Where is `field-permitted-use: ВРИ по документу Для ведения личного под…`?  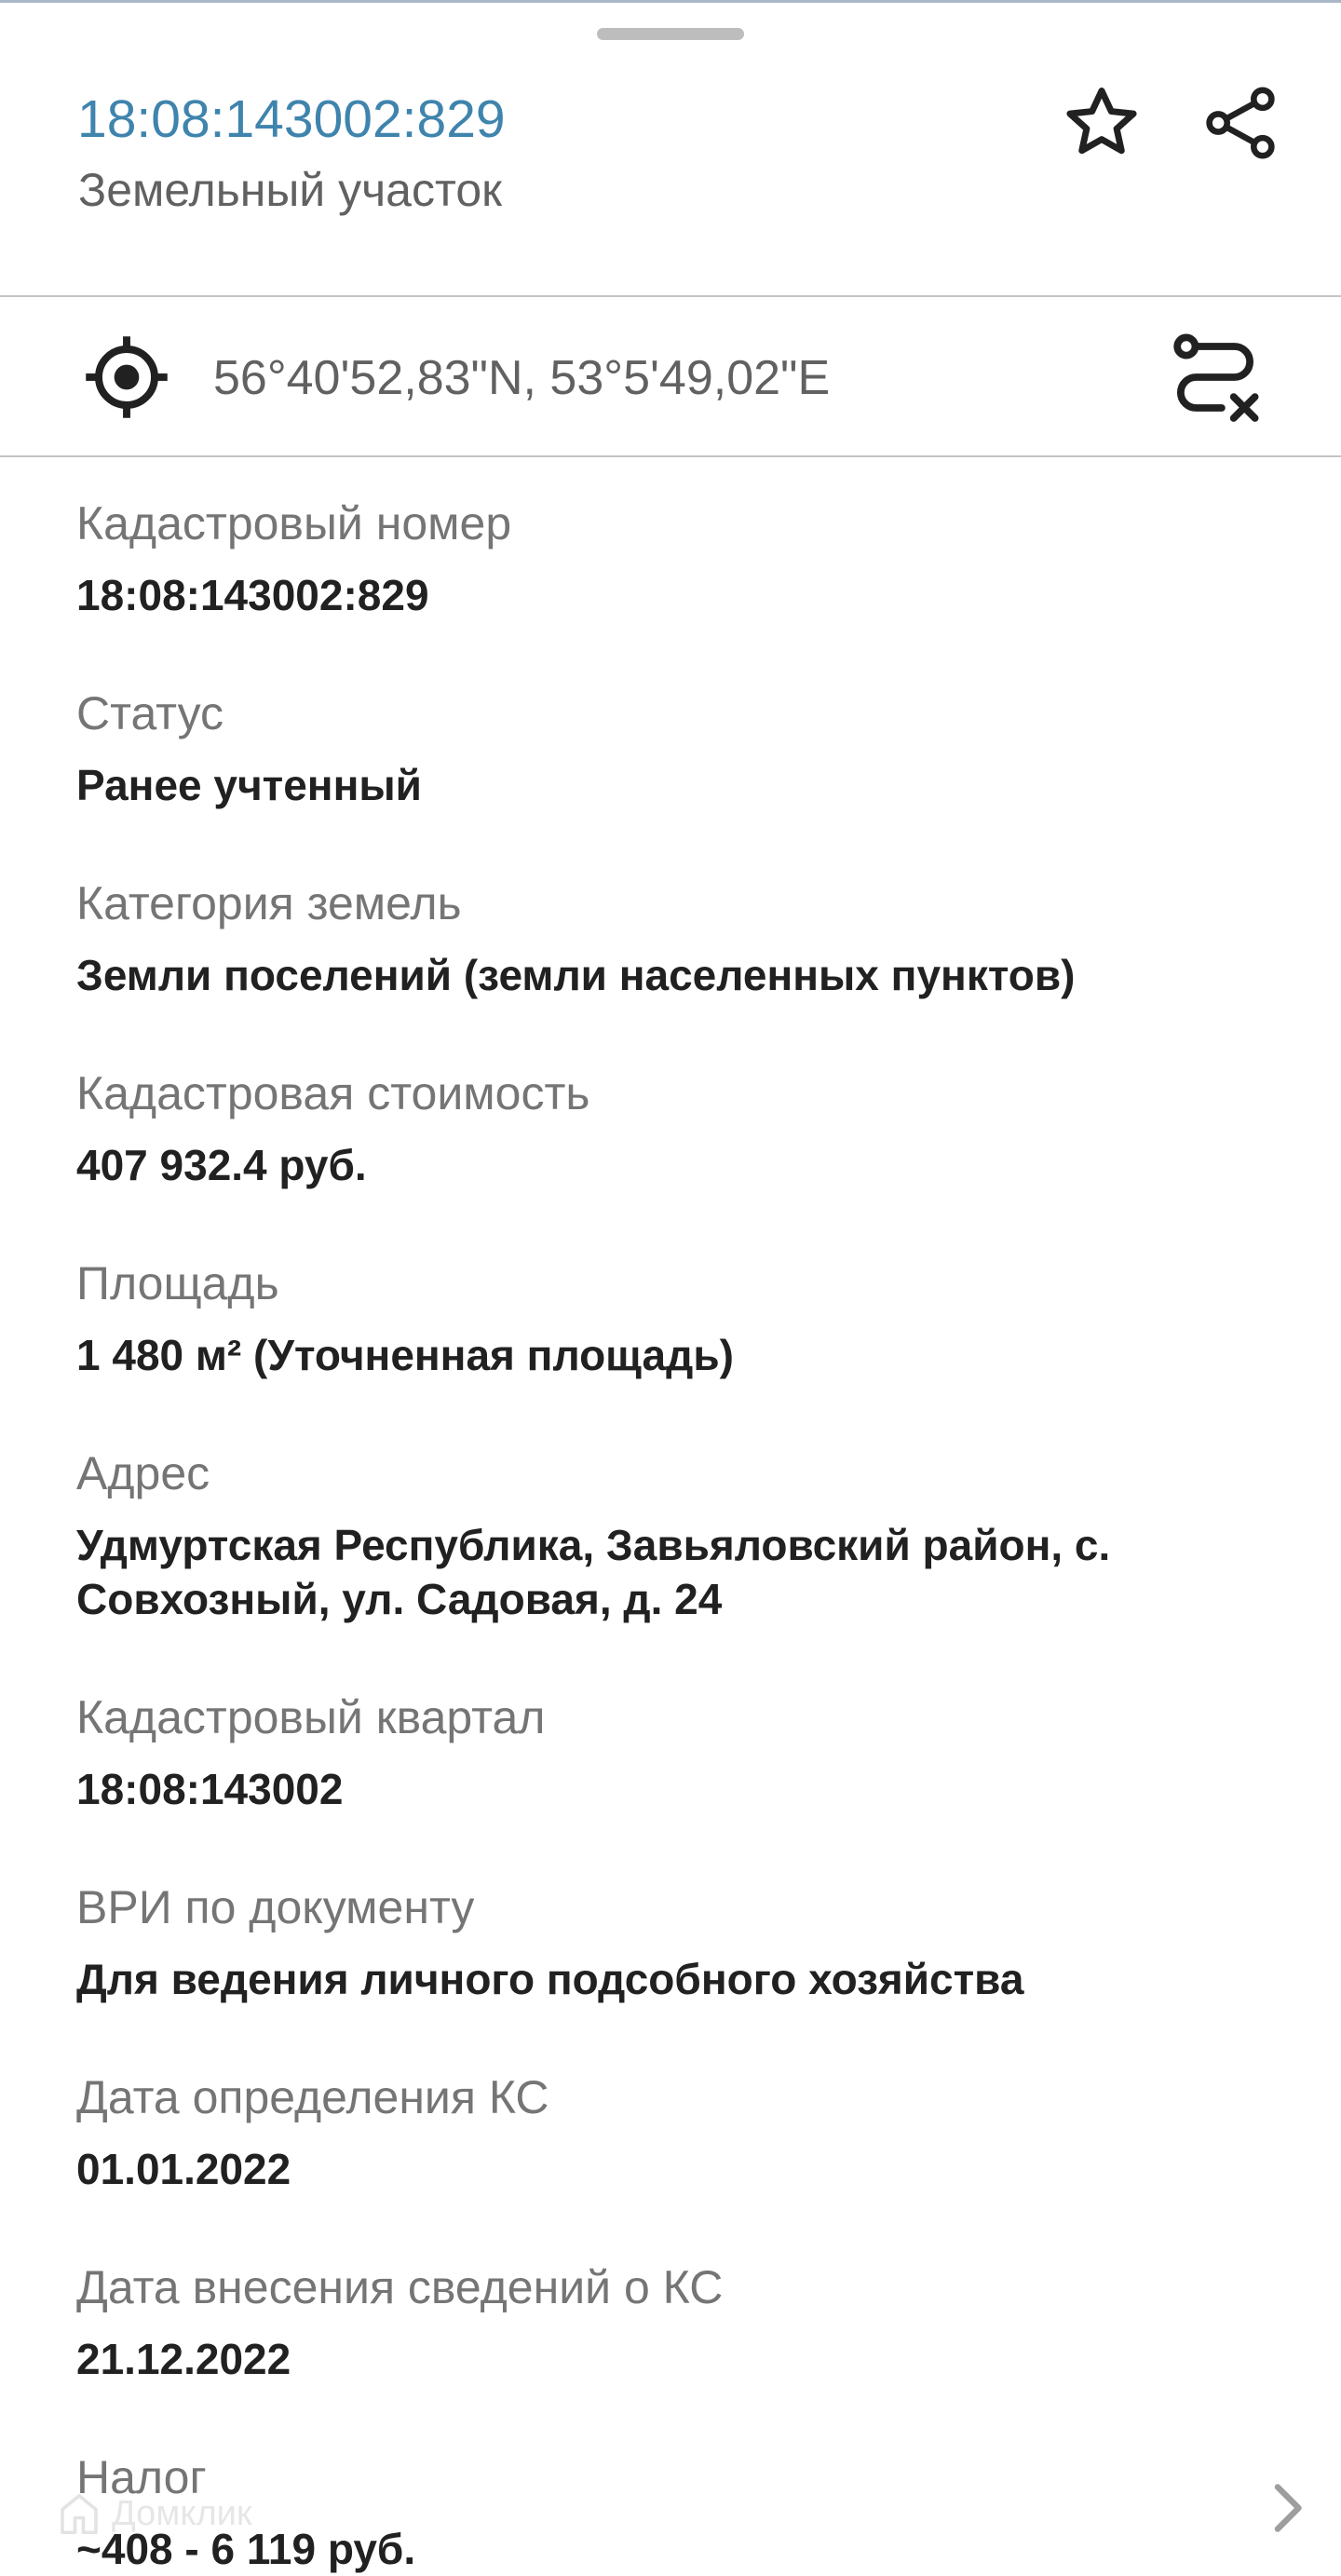 field-permitted-use: ВРИ по документу Для ведения личного под… is located at coordinates (672, 1942).